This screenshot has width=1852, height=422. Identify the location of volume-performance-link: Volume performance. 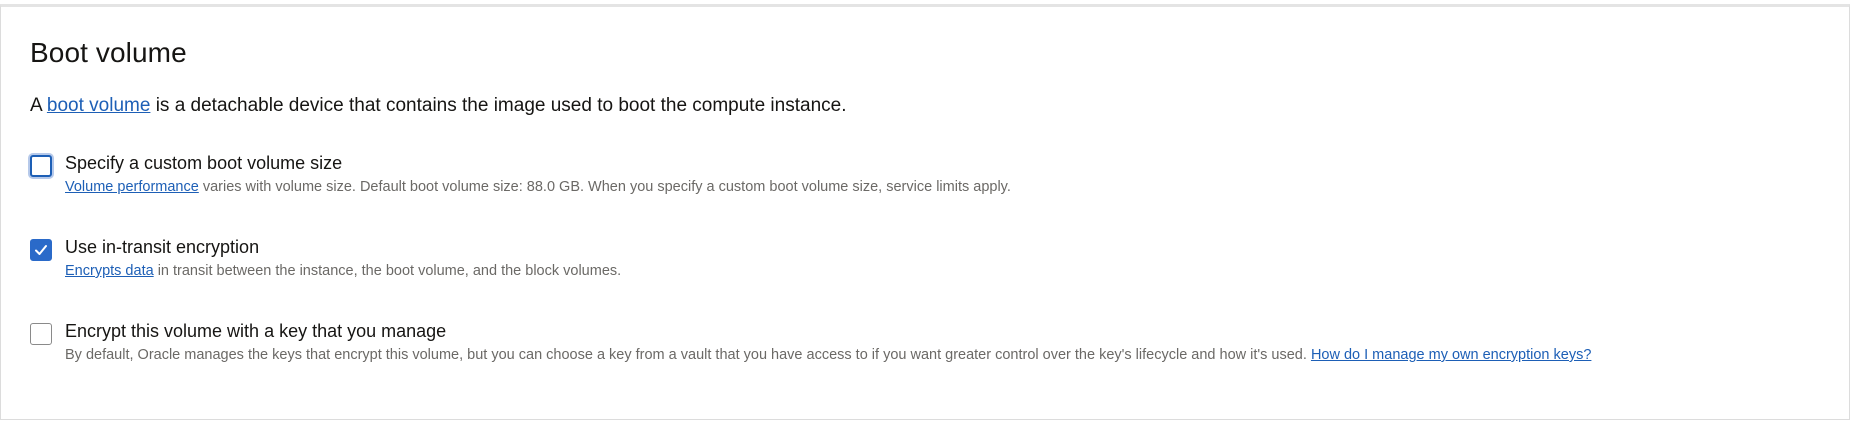
(132, 187).